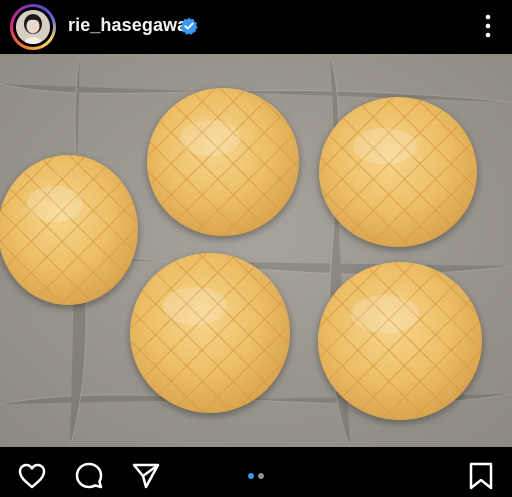 The image size is (512, 497). I want to click on avatar, so click(33, 27).